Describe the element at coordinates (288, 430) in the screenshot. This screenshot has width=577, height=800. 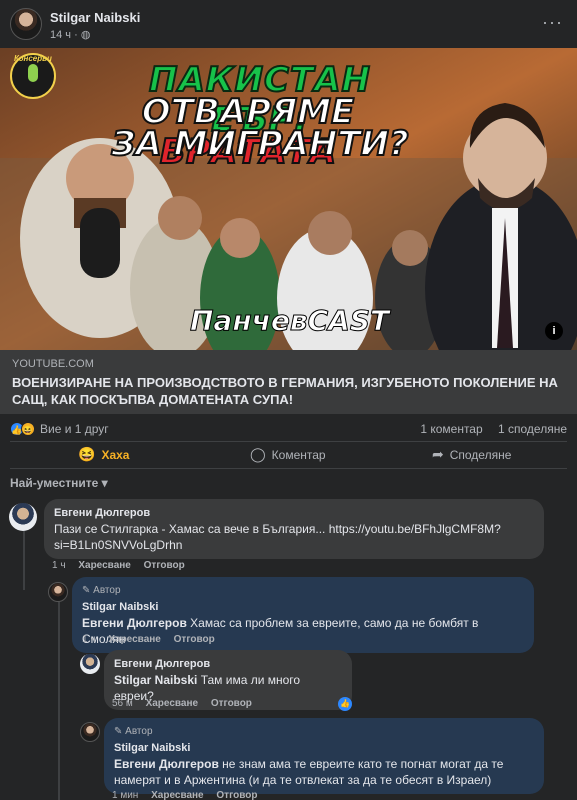
I see `post-stats: 👍 😆 Вие и 1 друг 1 коментар 1 споделяне` at that location.